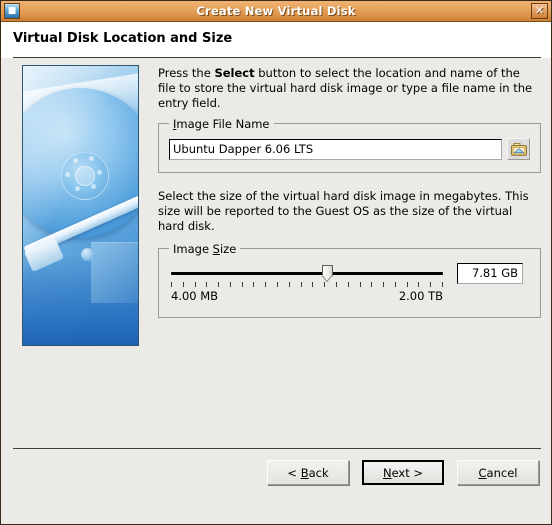 This screenshot has width=552, height=525. What do you see at coordinates (216, 249) in the screenshot?
I see `size-group-label-mnemonic: S` at bounding box center [216, 249].